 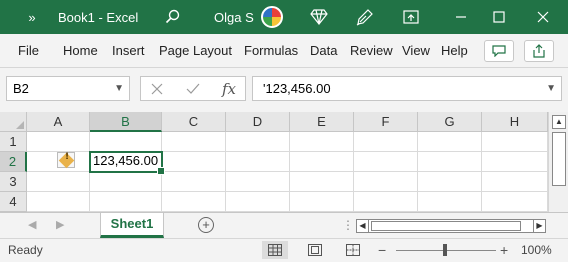 What do you see at coordinates (365, 17) in the screenshot?
I see `pen-icon` at bounding box center [365, 17].